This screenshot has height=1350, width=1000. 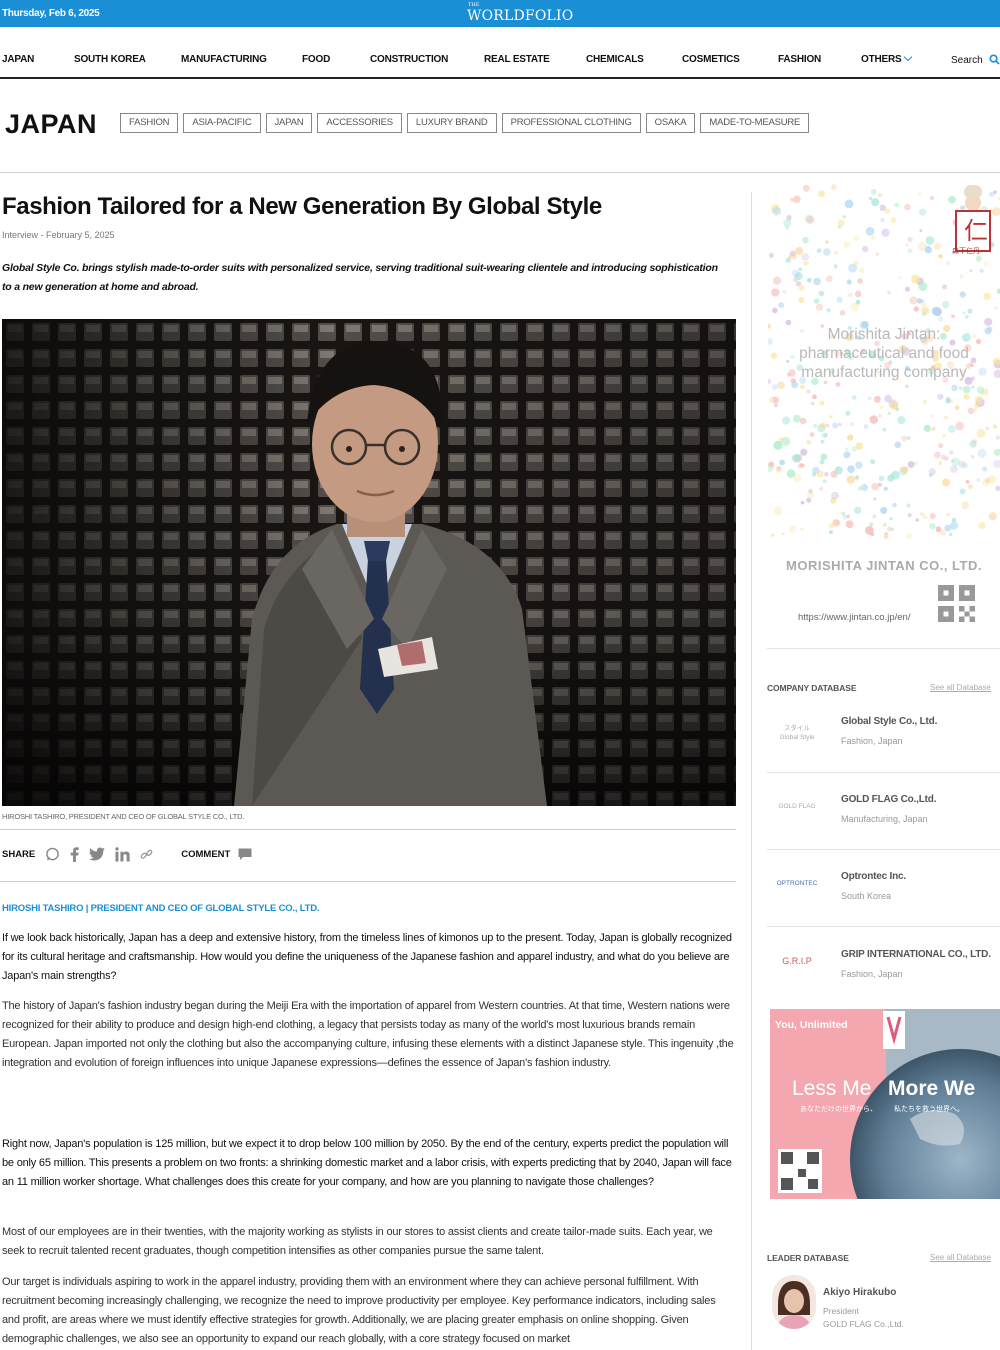 I want to click on tag-professional-clothing: PROFESSIONAL CLOTHING, so click(x=571, y=123).